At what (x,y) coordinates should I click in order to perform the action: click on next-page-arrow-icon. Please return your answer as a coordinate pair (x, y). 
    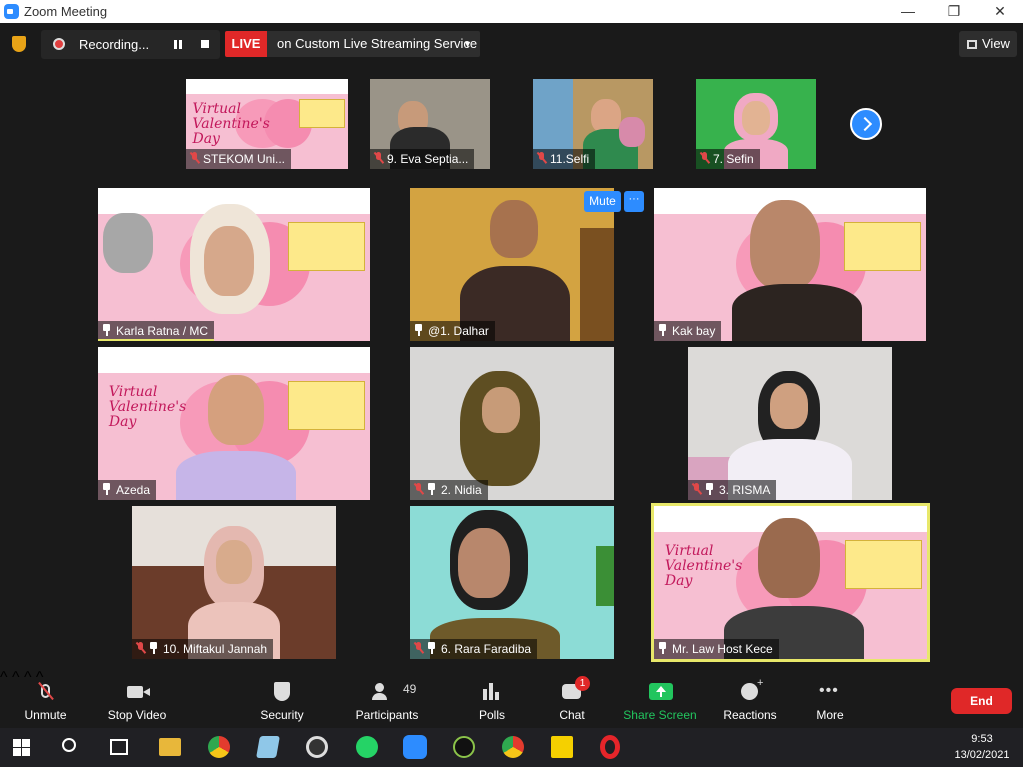
    Looking at the image, I should click on (866, 124).